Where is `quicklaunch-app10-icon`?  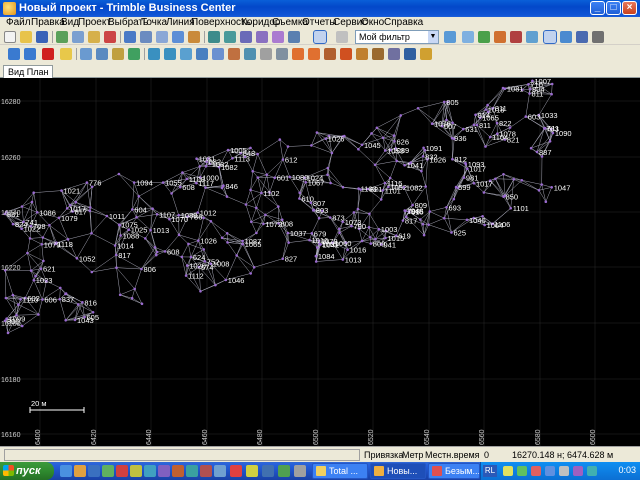 quicklaunch-app10-icon is located at coordinates (252, 471).